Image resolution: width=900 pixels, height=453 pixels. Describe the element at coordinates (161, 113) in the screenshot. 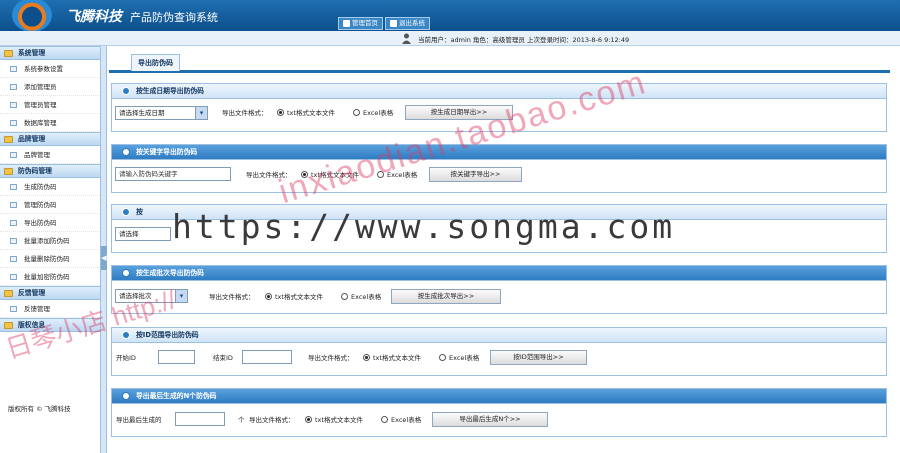

I see `date-select: 请选择生成日期 ▾` at that location.